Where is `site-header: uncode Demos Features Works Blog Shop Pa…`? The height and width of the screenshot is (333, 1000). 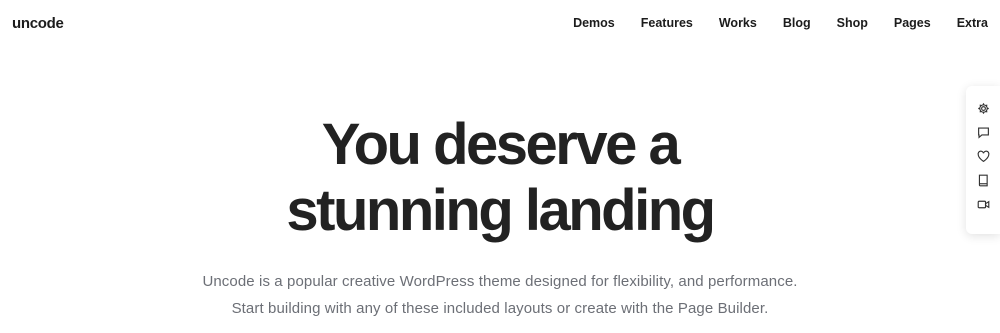 site-header: uncode Demos Features Works Blog Shop Pa… is located at coordinates (500, 23).